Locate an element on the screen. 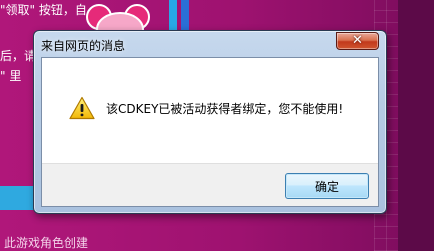 The width and height of the screenshot is (434, 251). background-right-strip is located at coordinates (416, 125).